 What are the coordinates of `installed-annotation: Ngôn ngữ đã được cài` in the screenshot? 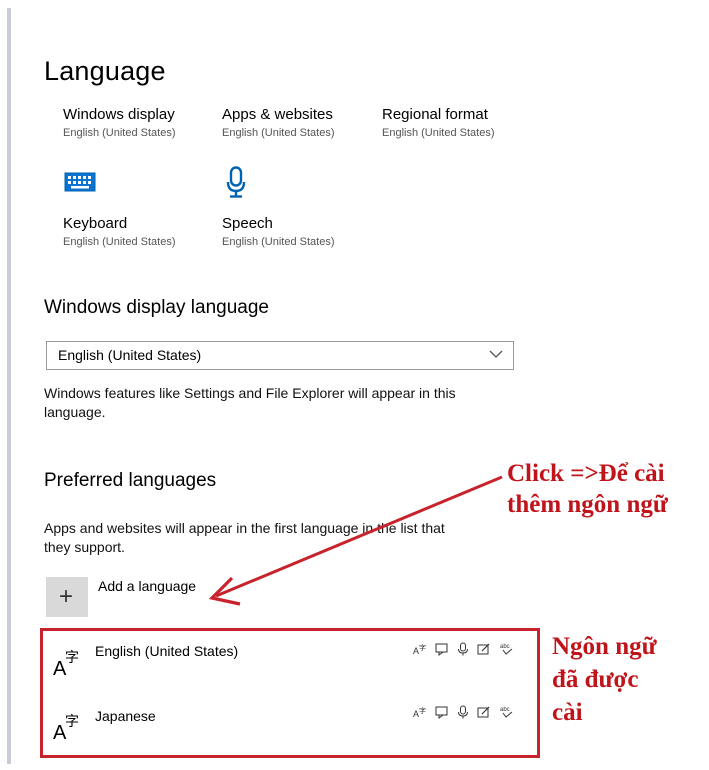 It's located at (604, 679).